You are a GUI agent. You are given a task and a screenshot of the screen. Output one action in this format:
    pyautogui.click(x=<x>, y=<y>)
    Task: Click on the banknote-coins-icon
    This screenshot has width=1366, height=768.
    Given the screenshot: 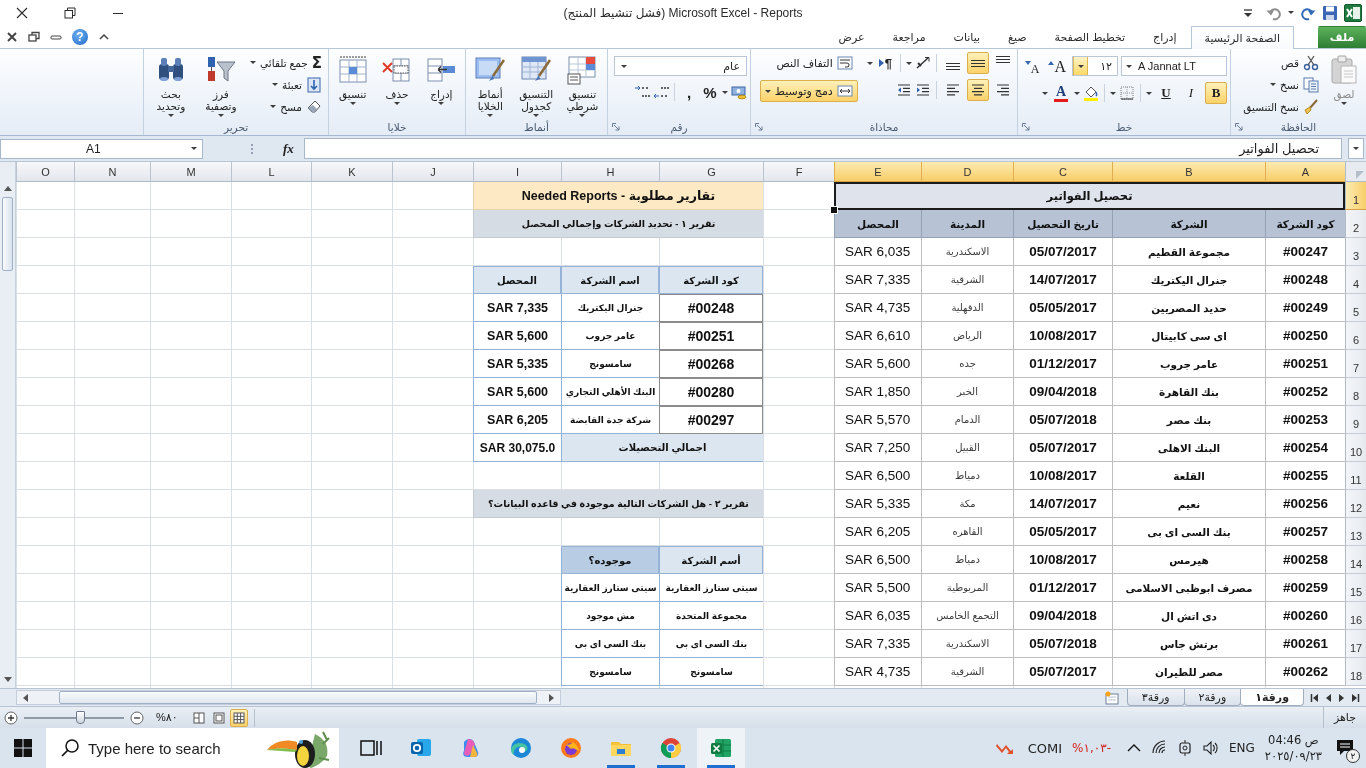 What is the action you would take?
    pyautogui.click(x=739, y=92)
    